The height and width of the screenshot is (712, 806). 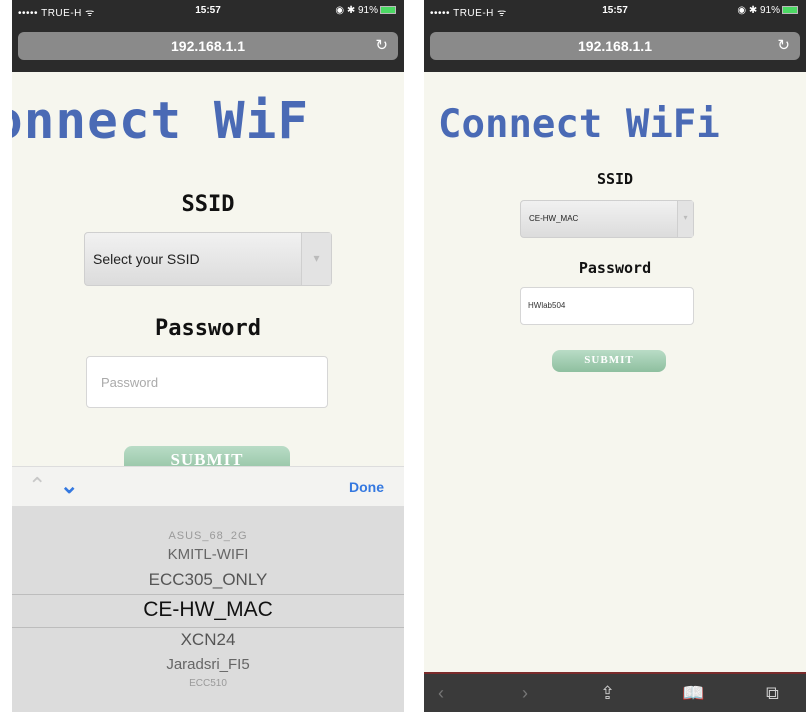 I want to click on forward-icon: ›, so click(x=525, y=693).